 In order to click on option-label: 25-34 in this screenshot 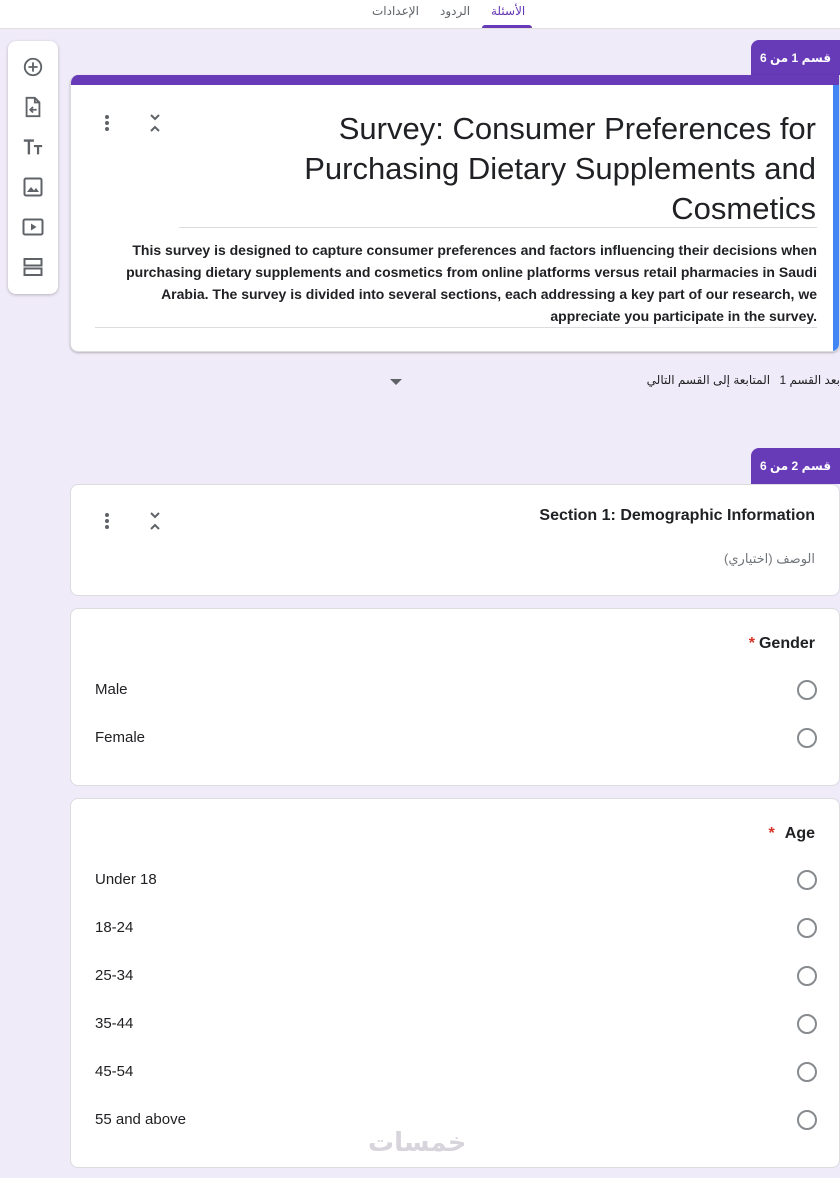, I will do `click(114, 975)`.